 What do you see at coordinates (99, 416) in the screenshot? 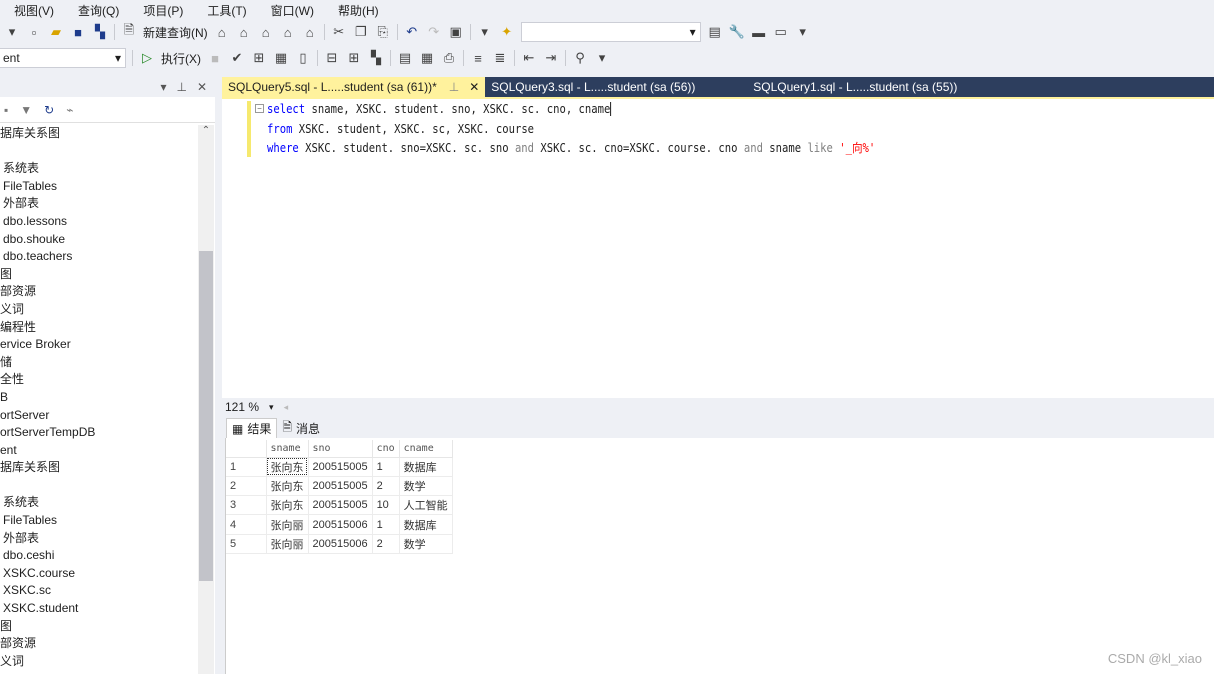
I see `tree-item: ortServer` at bounding box center [99, 416].